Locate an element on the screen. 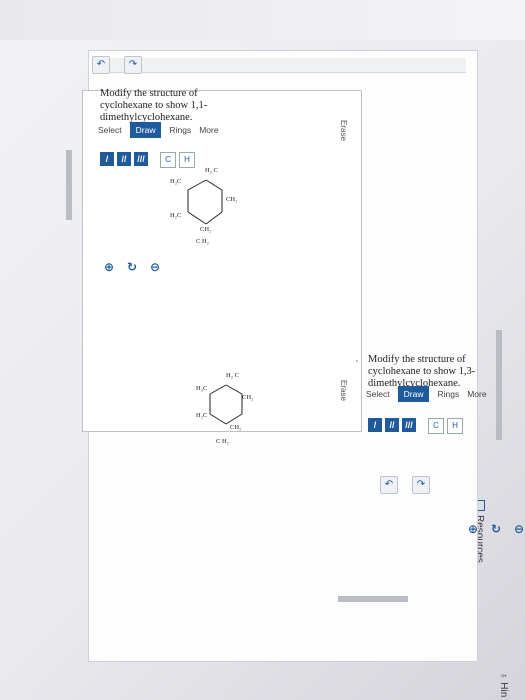 This screenshot has height=700, width=525. panel-2-bond-tools: / // /// is located at coordinates (392, 425).